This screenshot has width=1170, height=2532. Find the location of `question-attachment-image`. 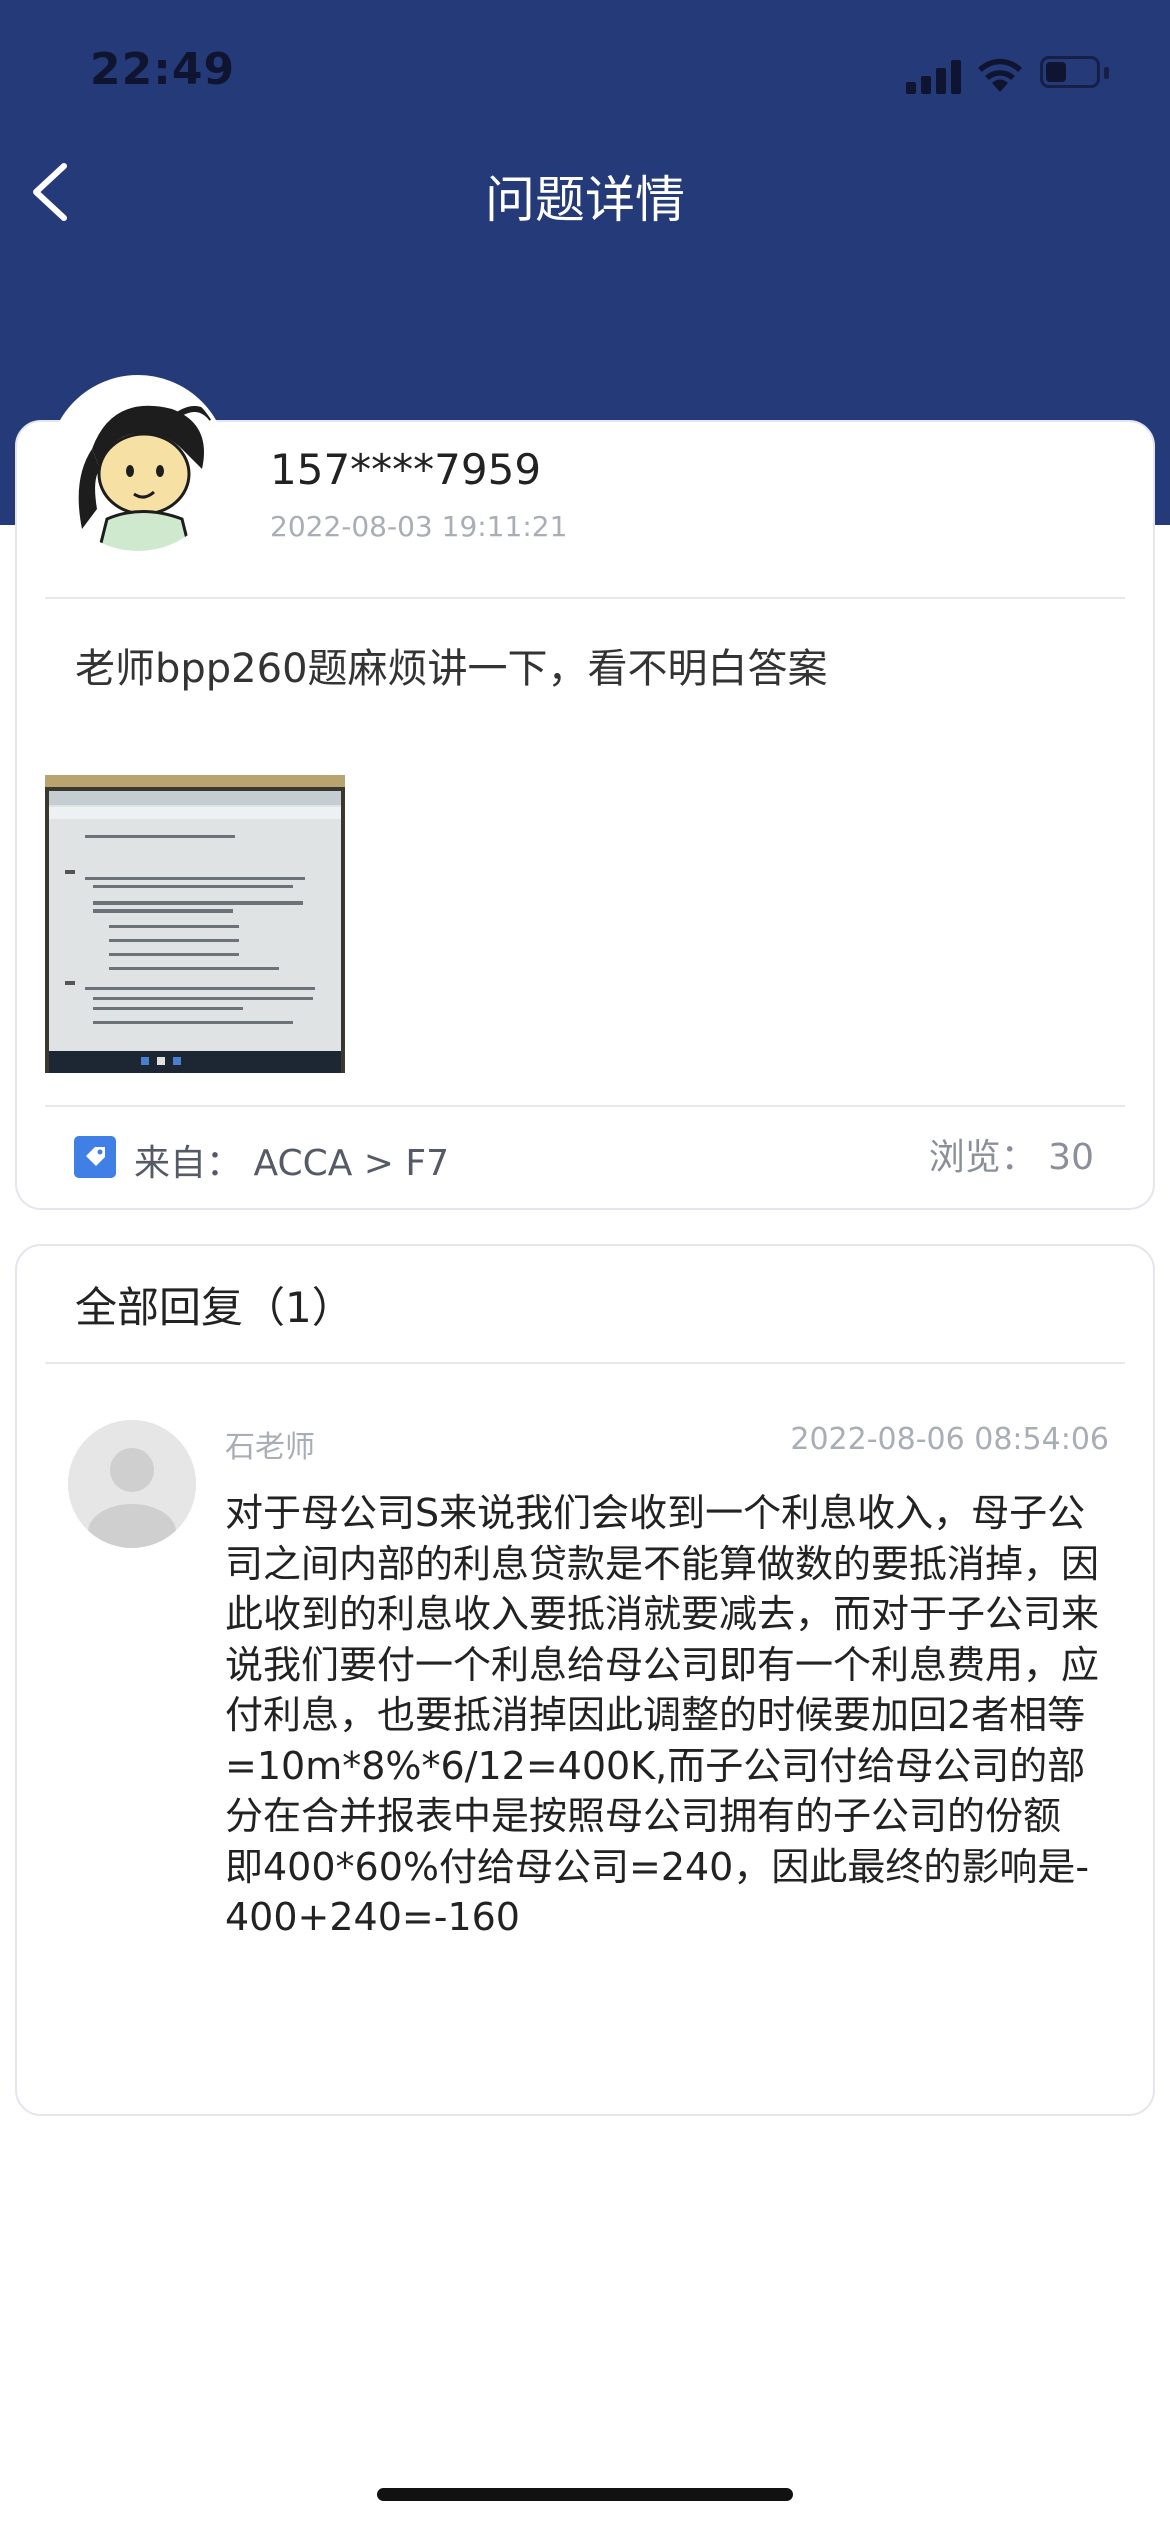

question-attachment-image is located at coordinates (195, 924).